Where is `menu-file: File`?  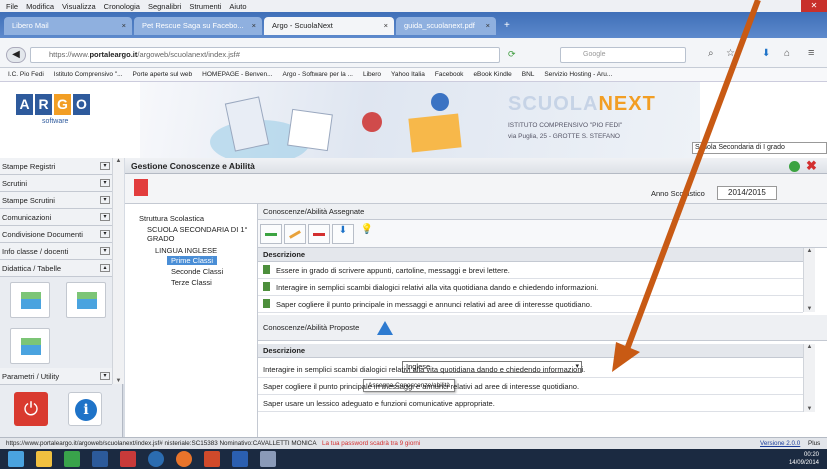 menu-file: File is located at coordinates (12, 6).